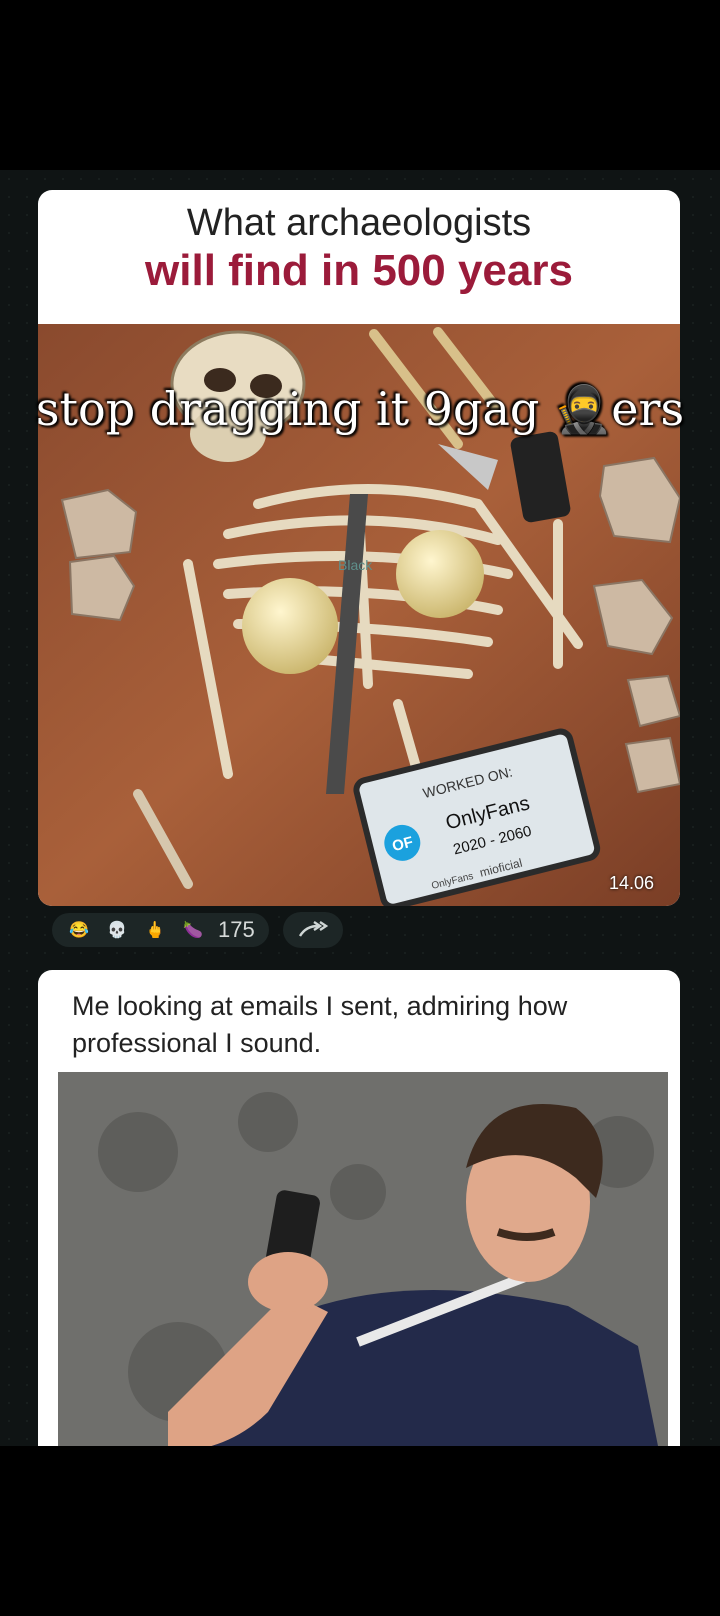 This screenshot has height=1616, width=720. I want to click on overlay-caption: stop dragging it 9gag 🥷ers, so click(360, 409).